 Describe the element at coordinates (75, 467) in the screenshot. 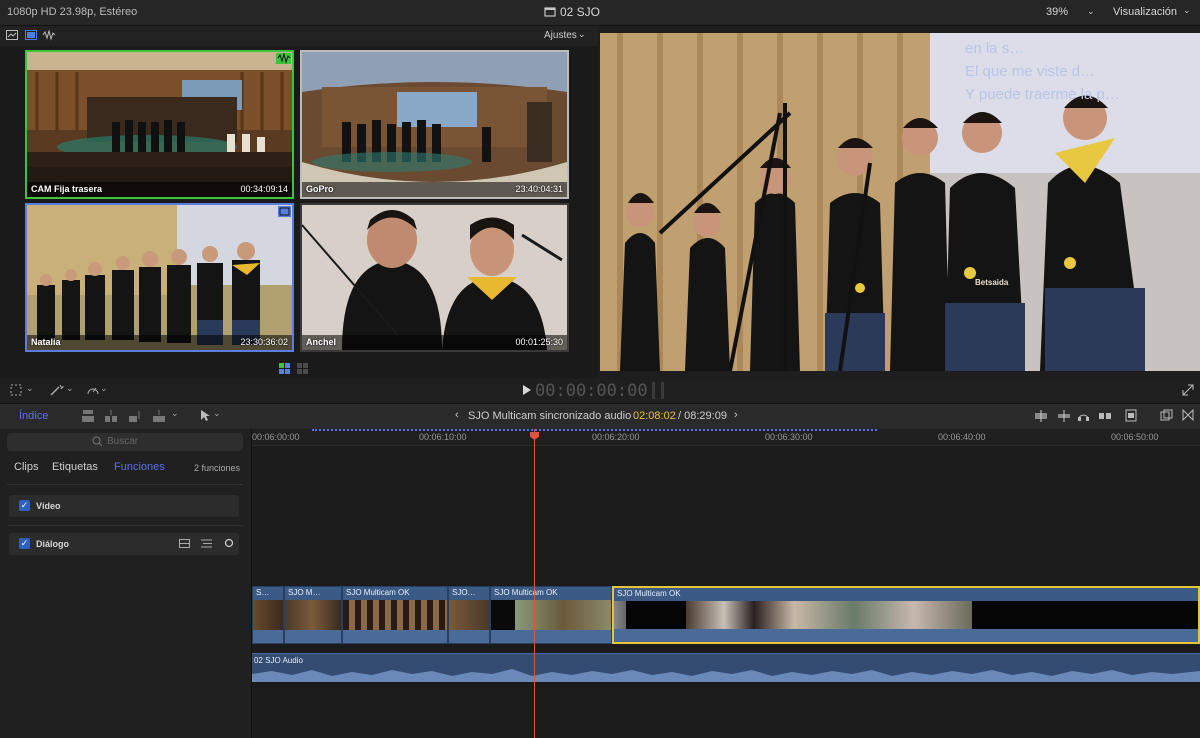

I see `tab-tags: Etiquetas` at that location.